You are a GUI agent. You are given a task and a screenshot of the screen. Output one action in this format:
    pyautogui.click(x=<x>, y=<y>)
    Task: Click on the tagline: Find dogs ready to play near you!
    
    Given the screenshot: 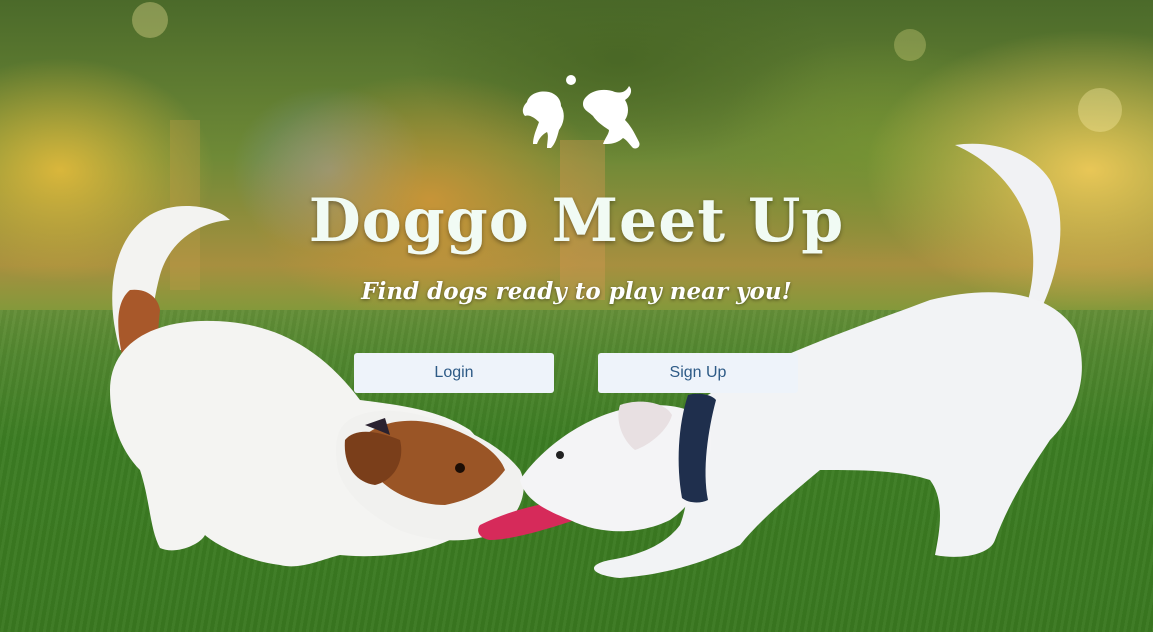 What is the action you would take?
    pyautogui.click(x=576, y=291)
    